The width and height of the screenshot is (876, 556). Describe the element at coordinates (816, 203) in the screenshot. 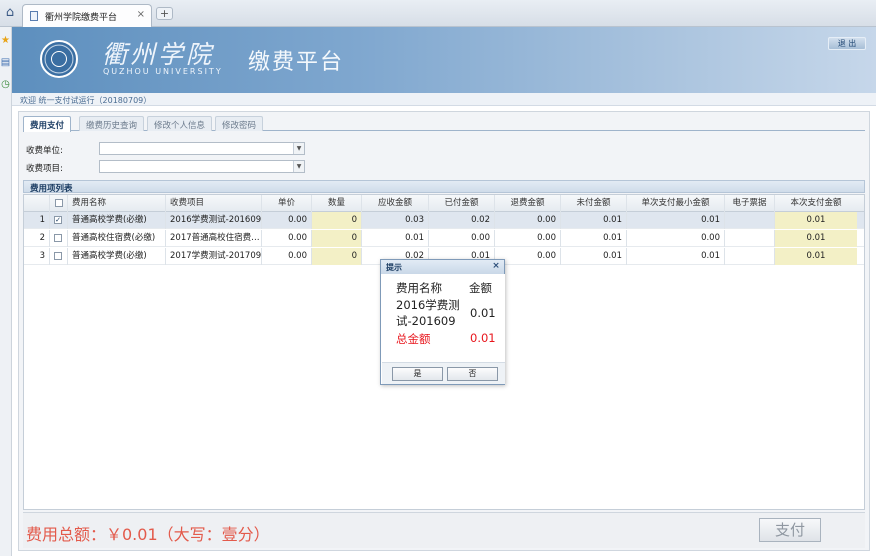

I see `col-this-pay: 本次支付金额` at that location.